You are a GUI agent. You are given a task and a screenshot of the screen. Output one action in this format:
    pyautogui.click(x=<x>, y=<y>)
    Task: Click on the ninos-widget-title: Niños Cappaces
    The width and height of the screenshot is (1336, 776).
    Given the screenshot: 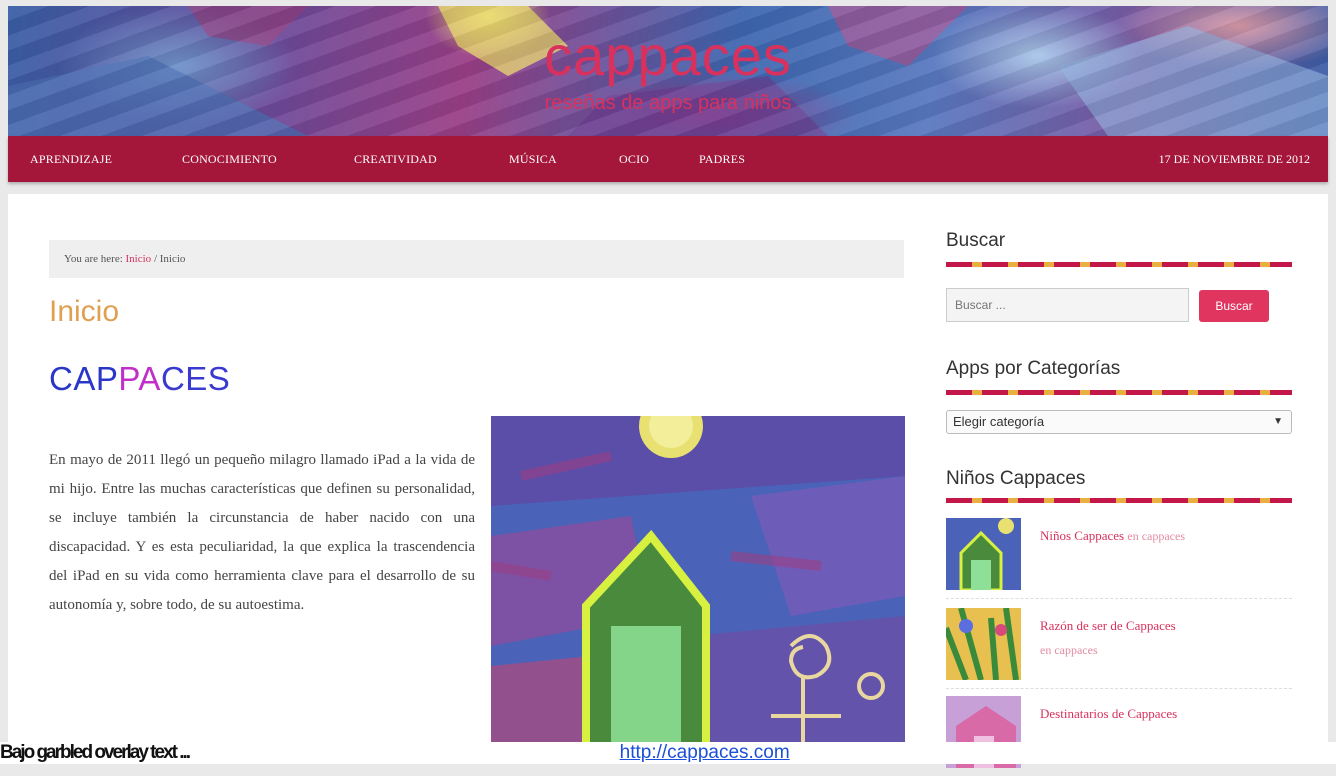 What is the action you would take?
    pyautogui.click(x=1016, y=478)
    